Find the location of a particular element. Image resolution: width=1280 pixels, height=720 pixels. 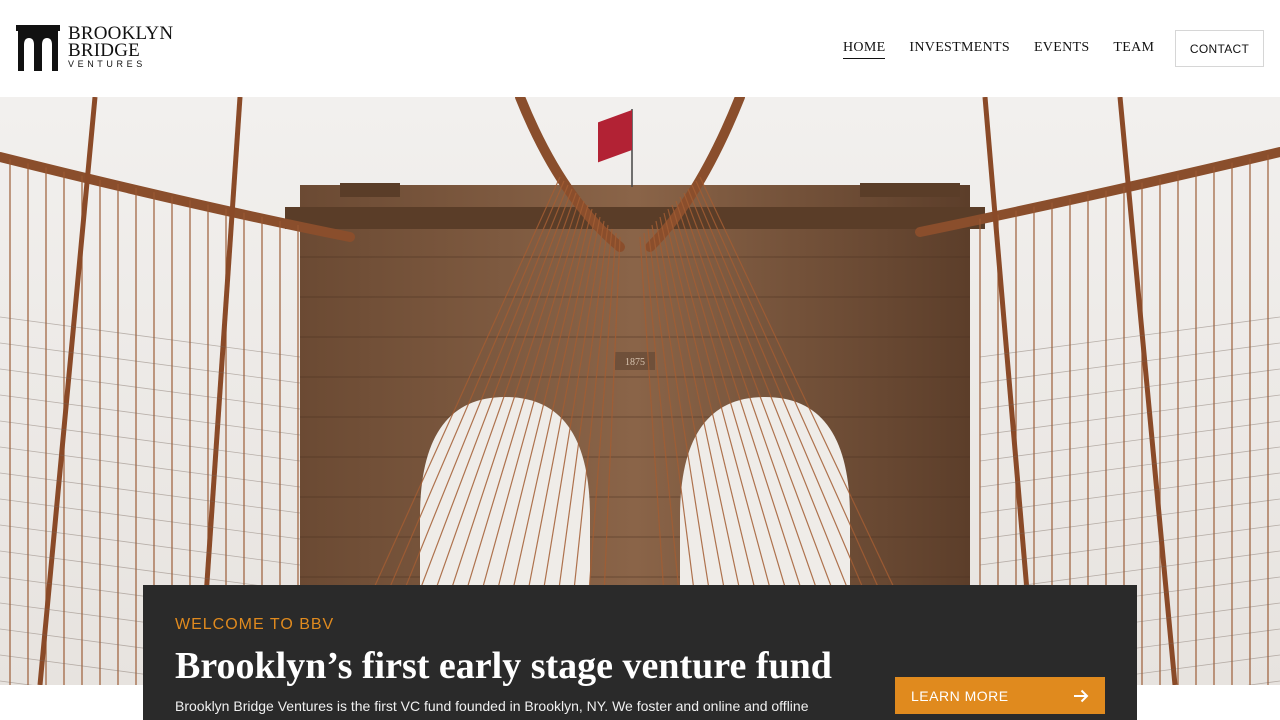

brand-line-2: BRIDGE is located at coordinates (104, 50).